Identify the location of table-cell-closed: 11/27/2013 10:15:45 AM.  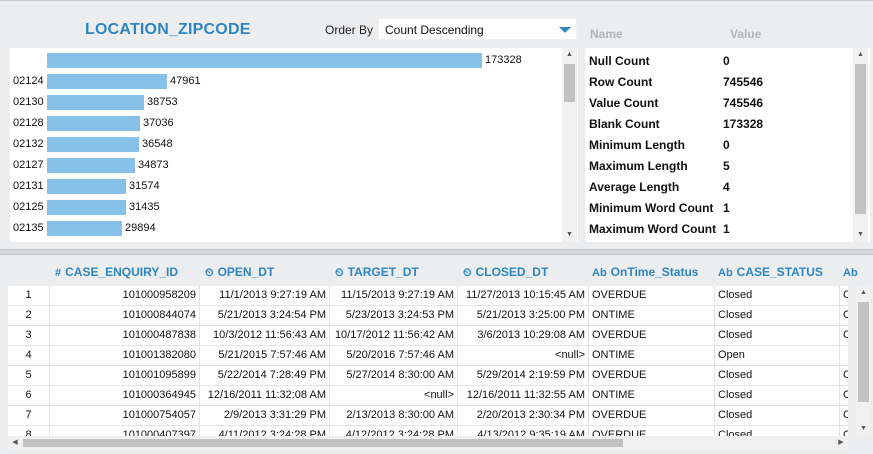
(523, 296).